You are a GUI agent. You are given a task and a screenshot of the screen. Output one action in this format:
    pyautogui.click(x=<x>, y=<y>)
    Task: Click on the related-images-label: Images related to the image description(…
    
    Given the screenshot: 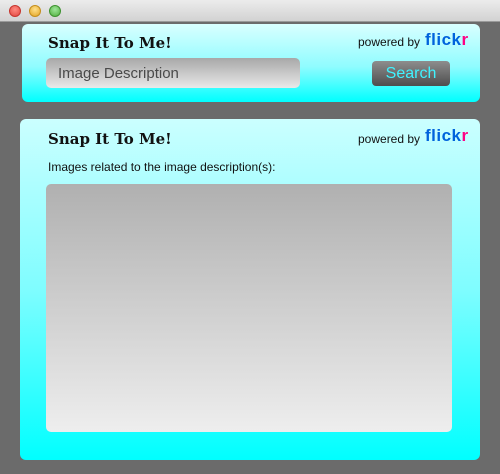 What is the action you would take?
    pyautogui.click(x=162, y=167)
    